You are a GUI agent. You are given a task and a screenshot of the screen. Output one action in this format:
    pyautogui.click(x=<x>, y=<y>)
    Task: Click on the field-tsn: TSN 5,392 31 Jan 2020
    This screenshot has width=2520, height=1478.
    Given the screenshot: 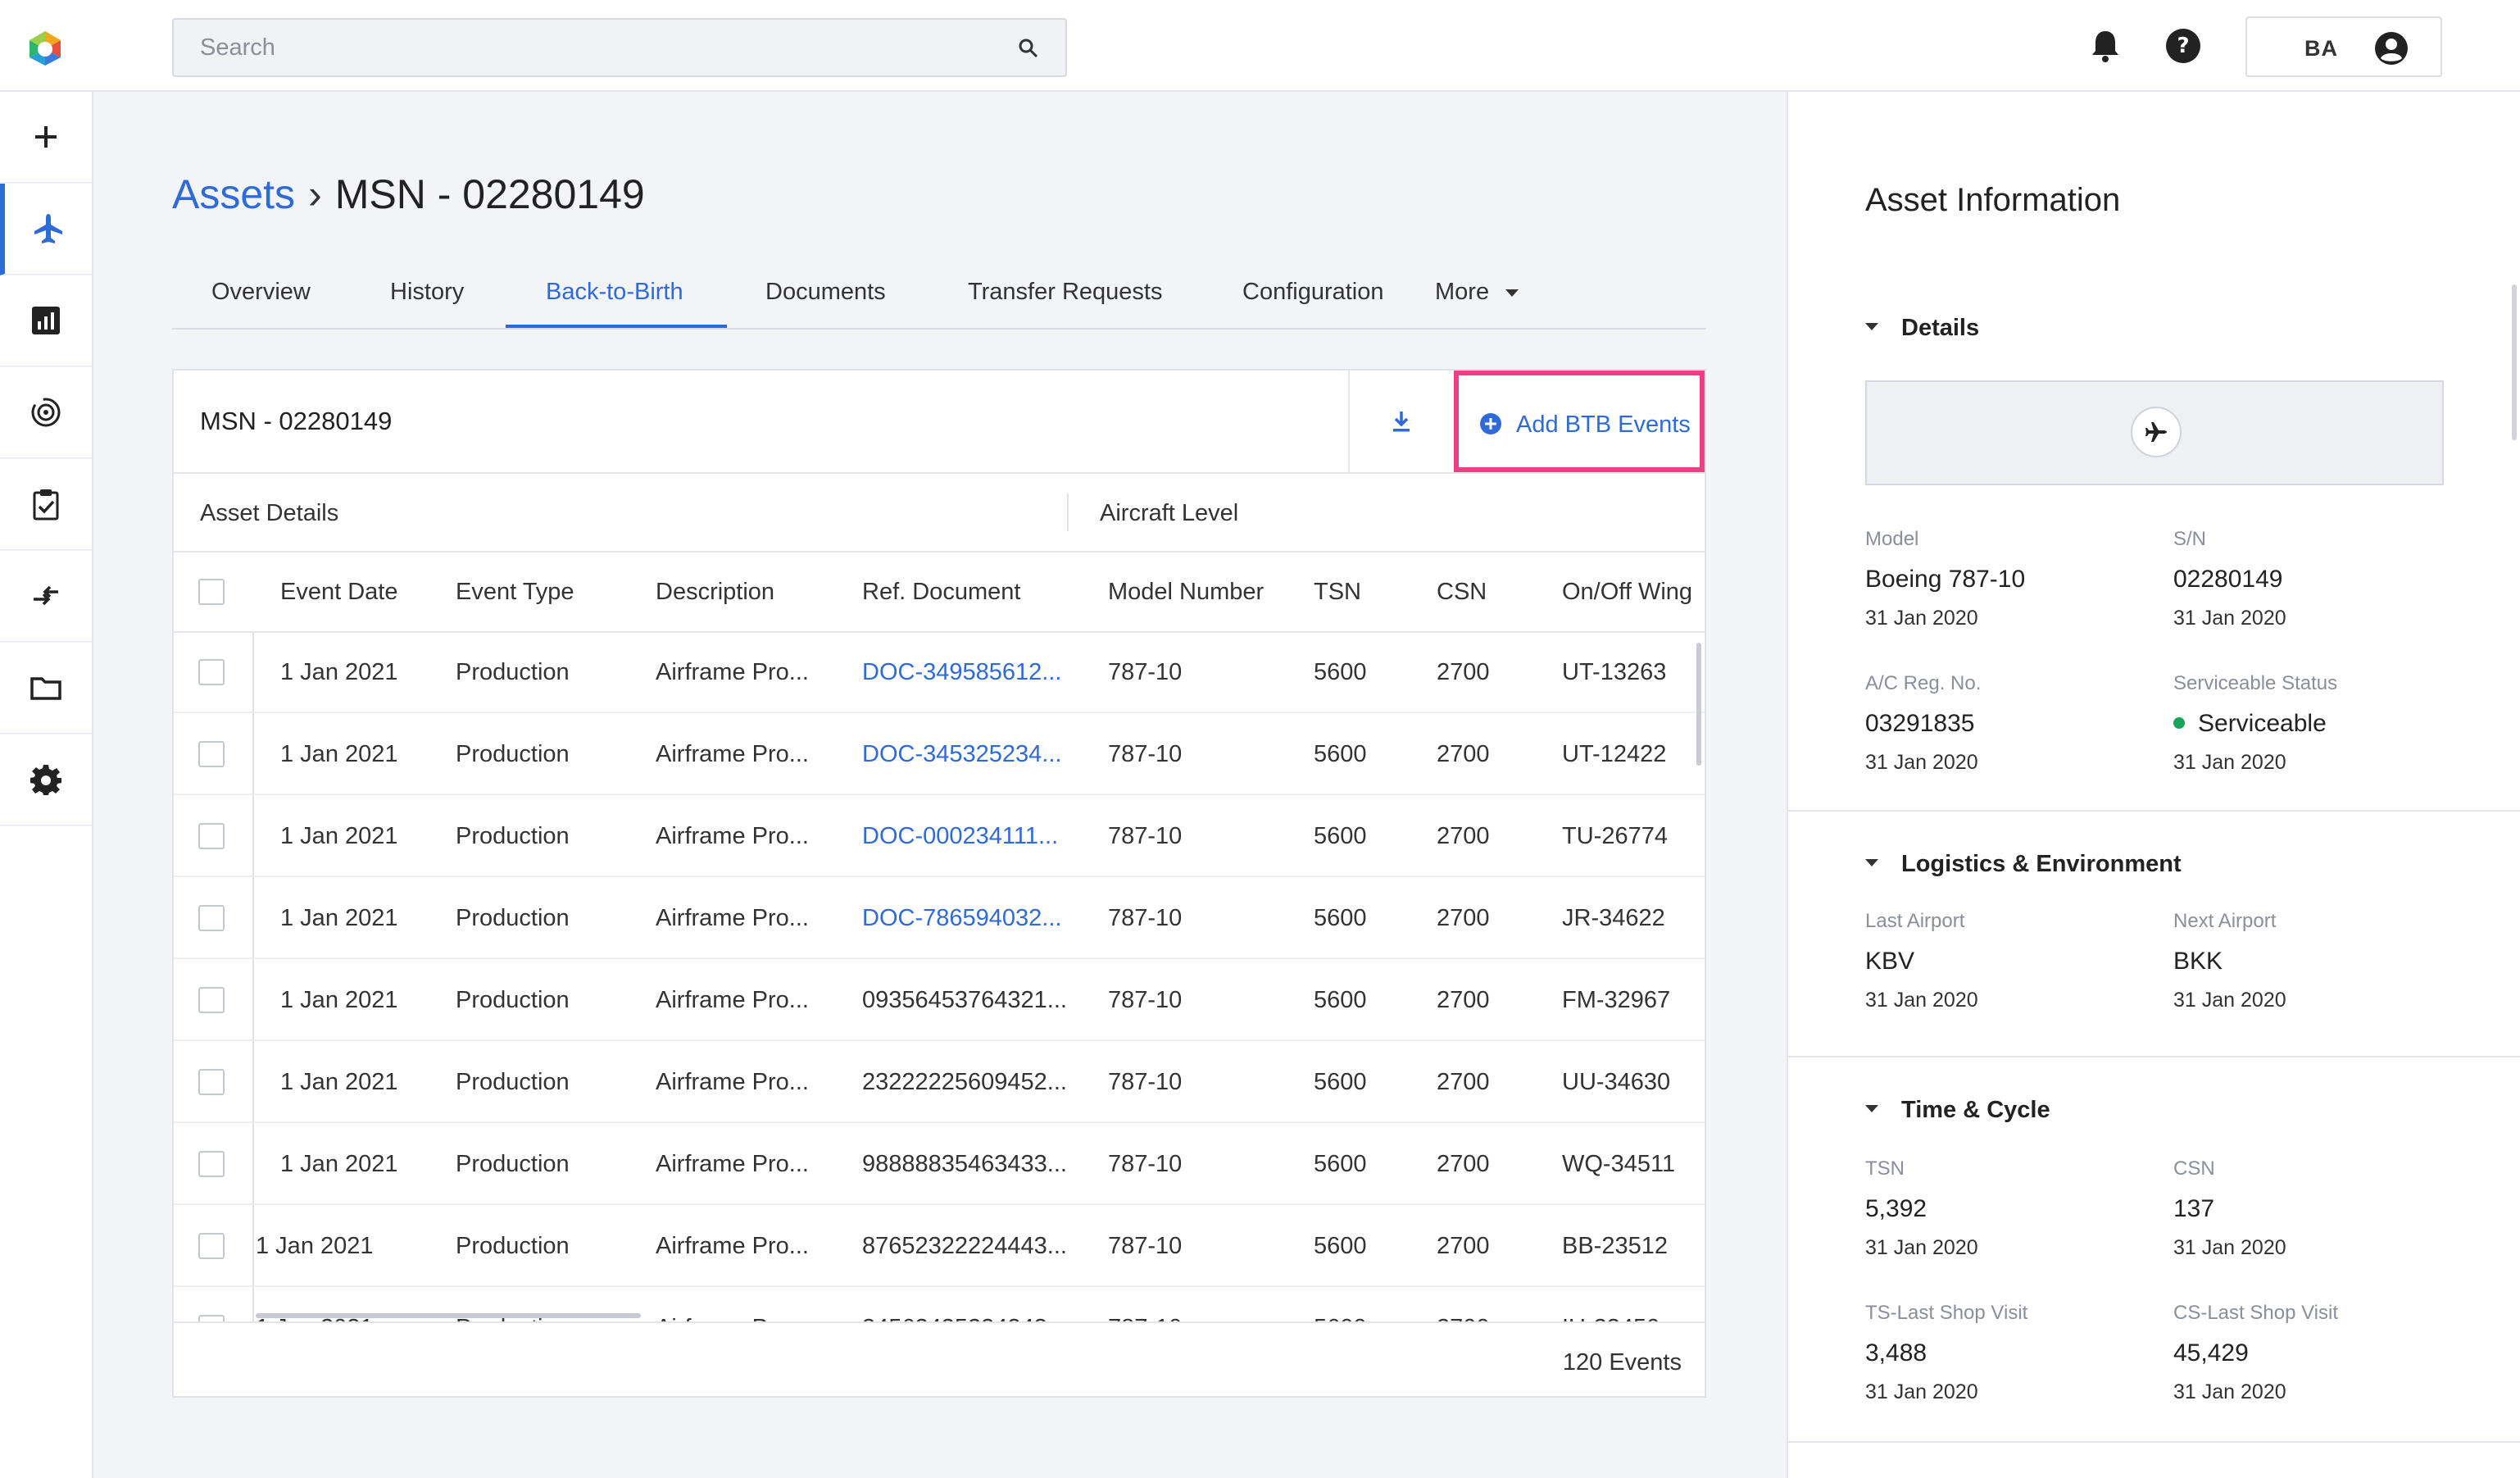 What is the action you would take?
    pyautogui.click(x=1921, y=1209)
    